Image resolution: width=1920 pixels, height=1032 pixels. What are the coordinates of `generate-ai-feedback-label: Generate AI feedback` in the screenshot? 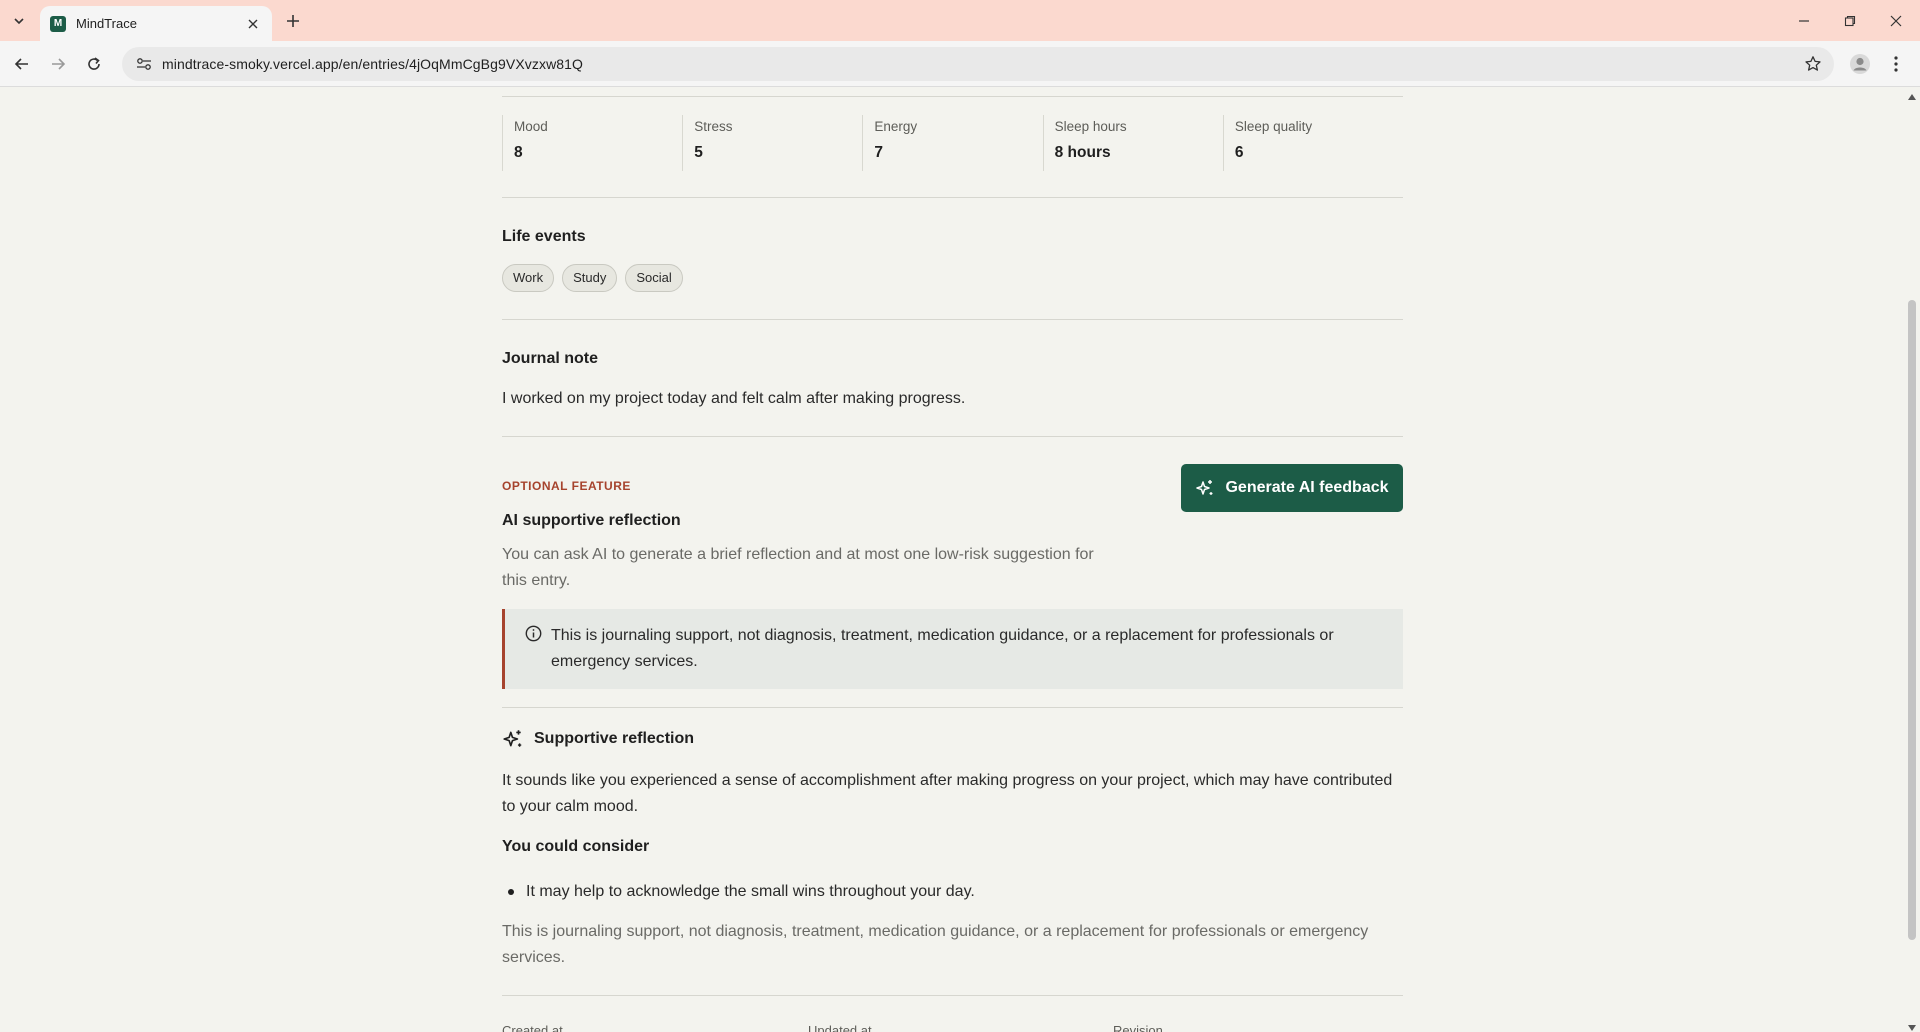 It's located at (1307, 487).